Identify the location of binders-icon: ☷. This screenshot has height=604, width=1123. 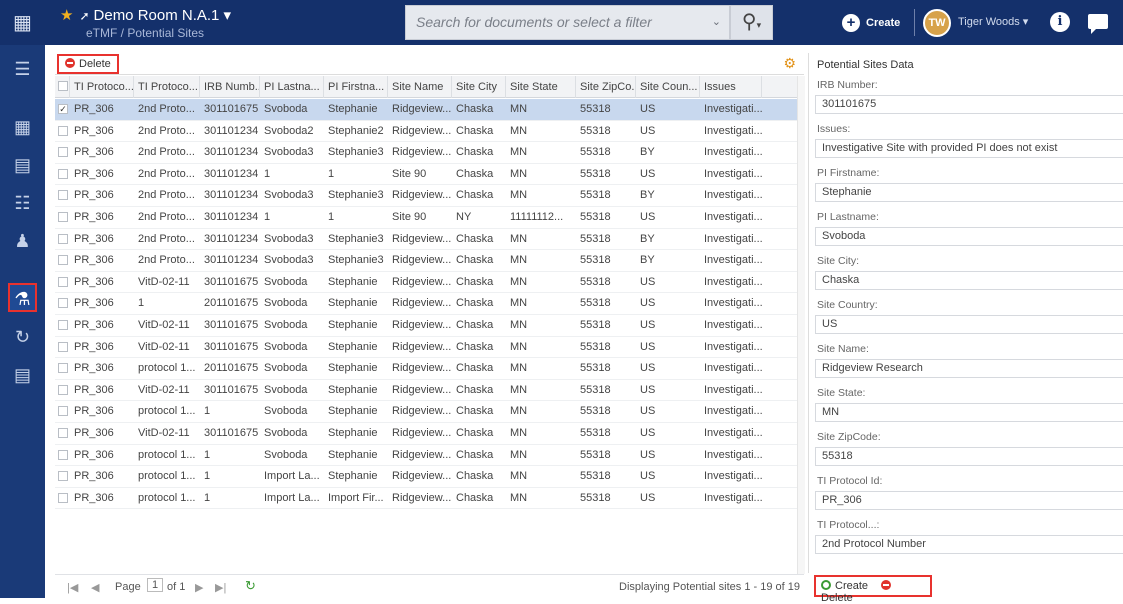
(22, 203).